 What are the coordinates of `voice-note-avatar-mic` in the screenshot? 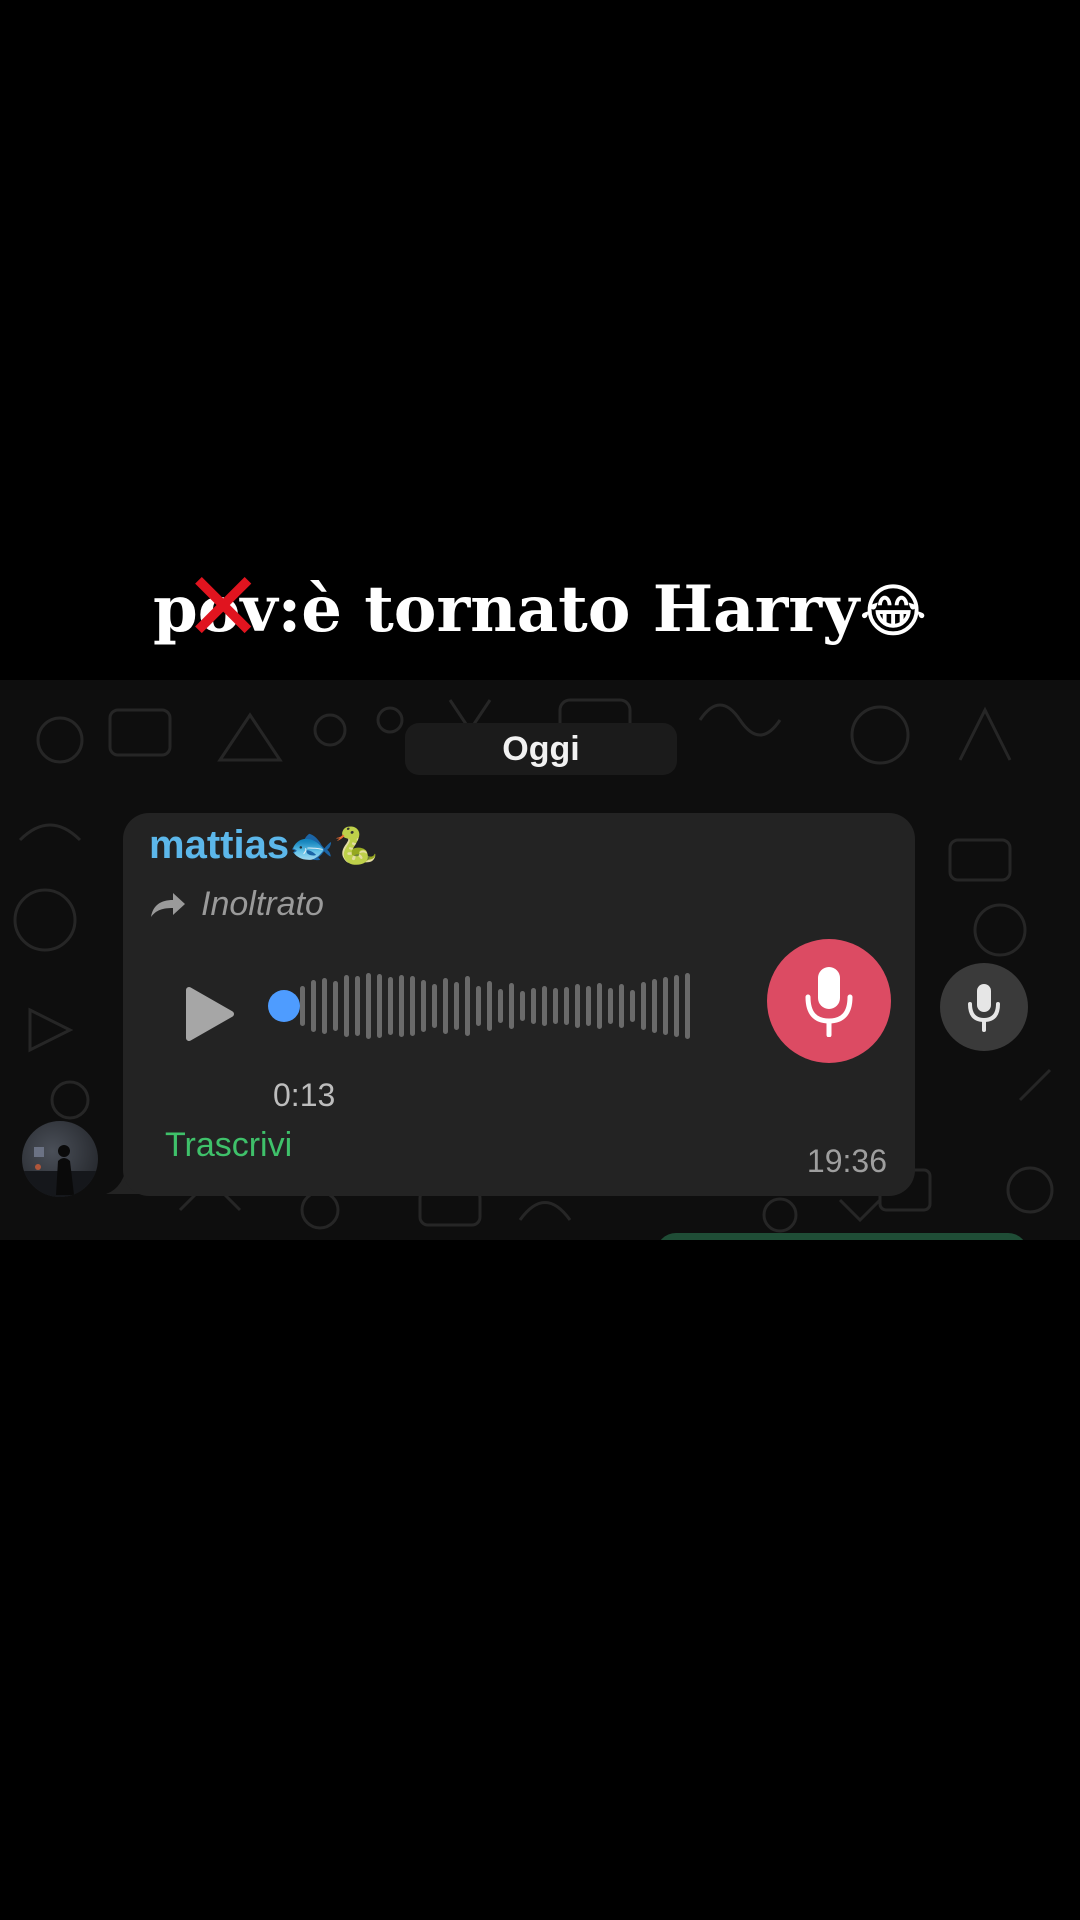 It's located at (829, 1001).